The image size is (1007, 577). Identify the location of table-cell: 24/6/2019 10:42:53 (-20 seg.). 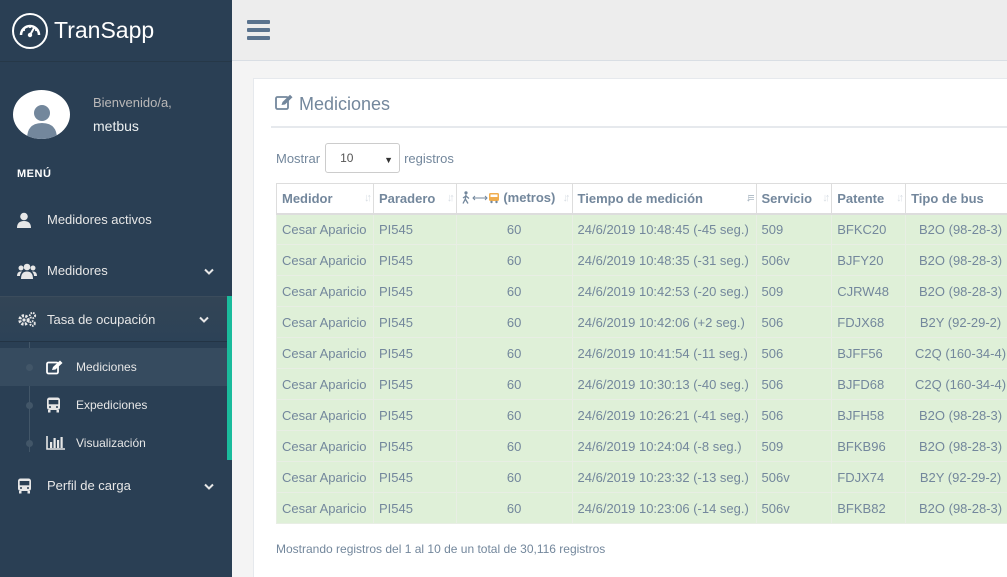
(664, 291).